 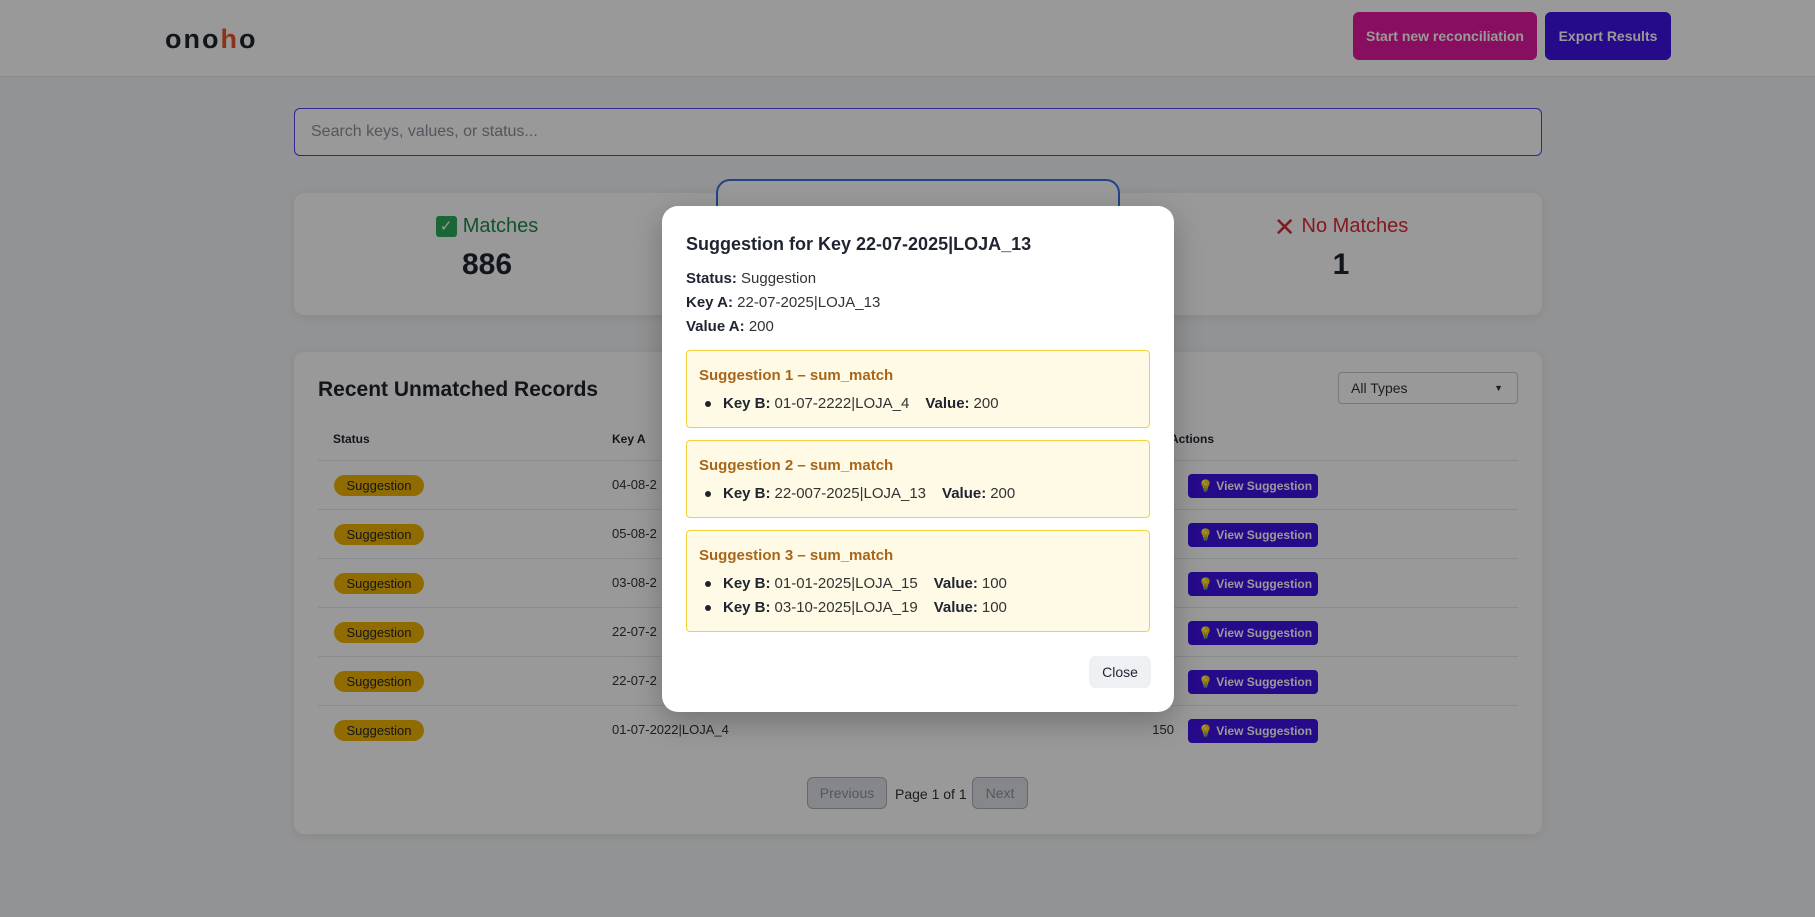 I want to click on key-b-value: 01-07-2222|LOJA_4, so click(x=842, y=403).